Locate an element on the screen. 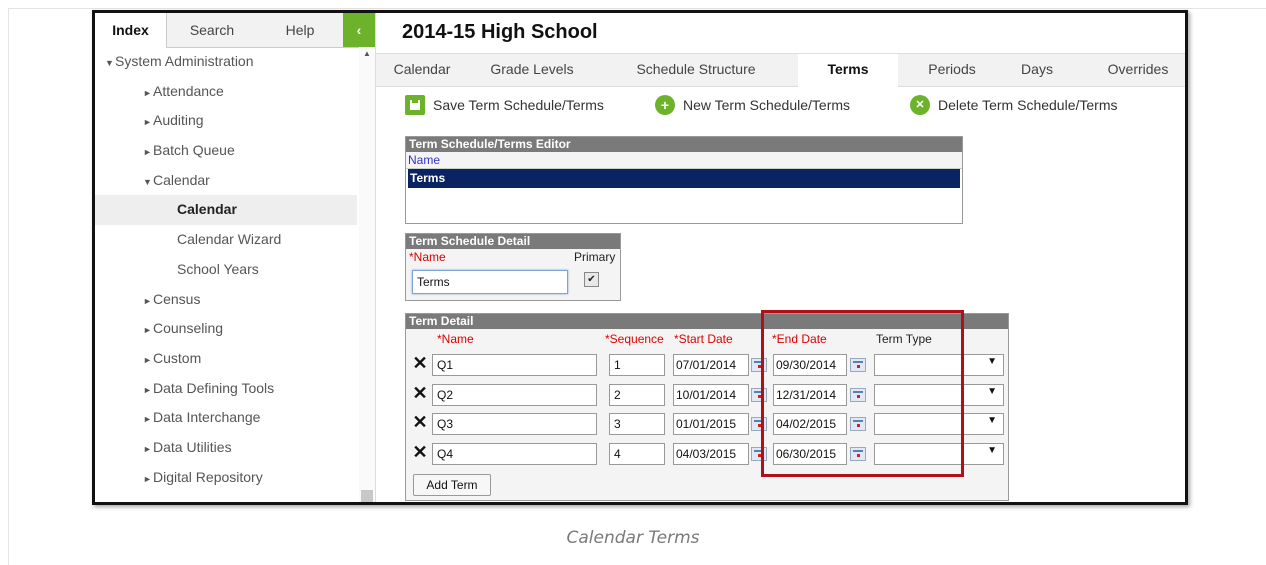  sidebar-item: ►Census is located at coordinates (226, 300).